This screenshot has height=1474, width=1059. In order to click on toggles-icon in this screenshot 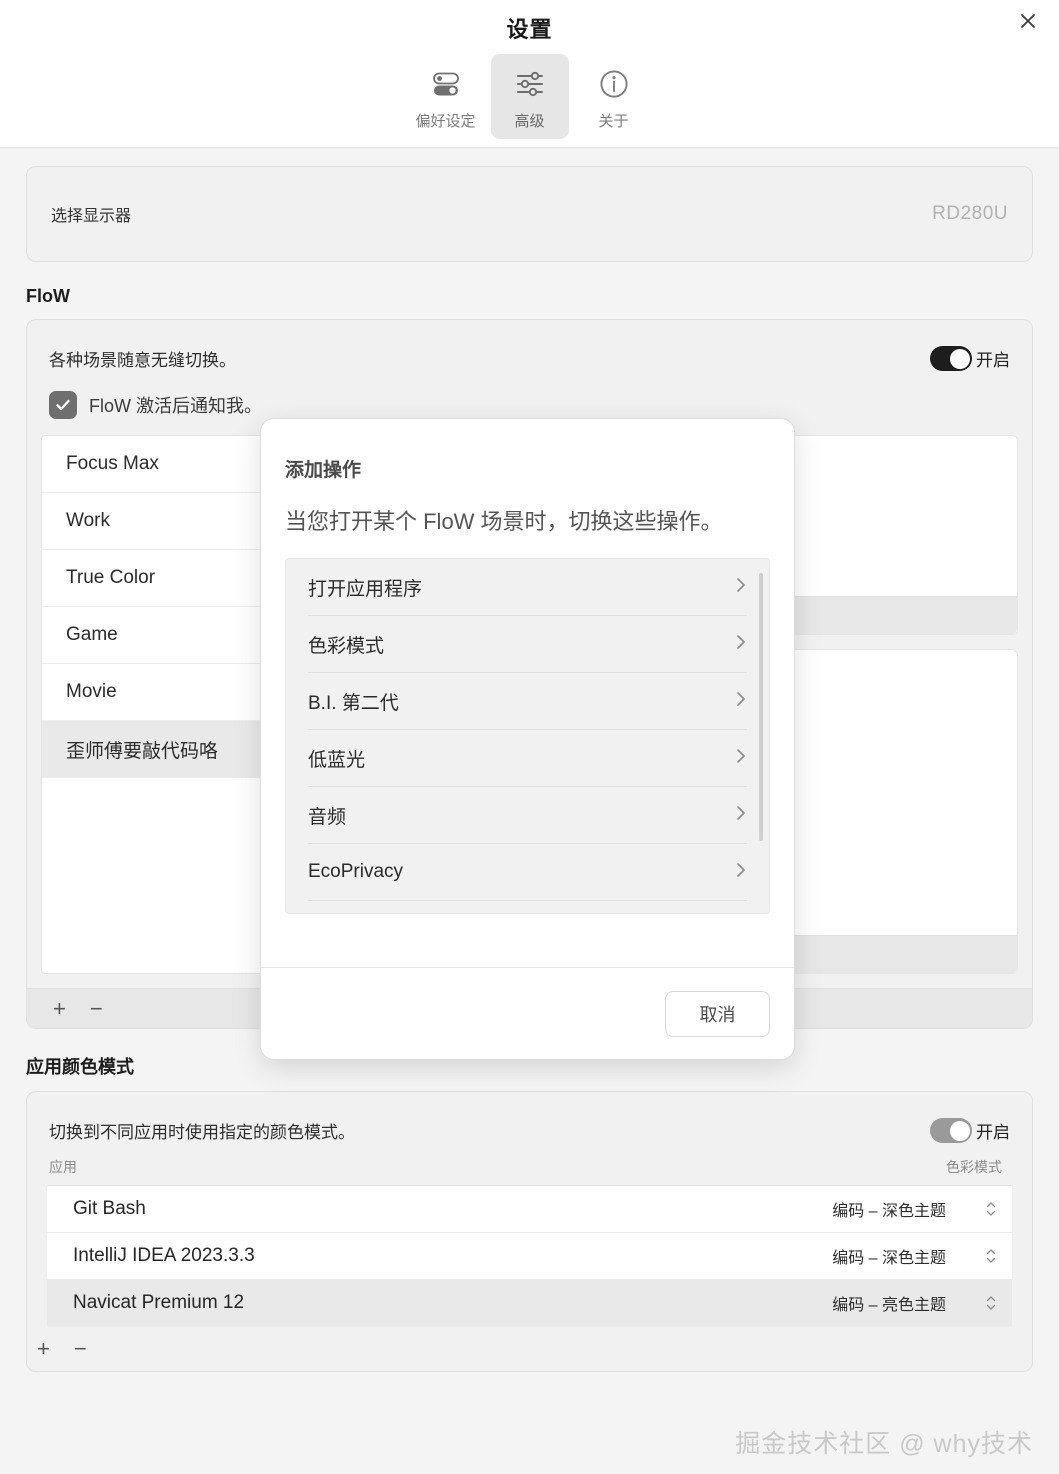, I will do `click(446, 84)`.